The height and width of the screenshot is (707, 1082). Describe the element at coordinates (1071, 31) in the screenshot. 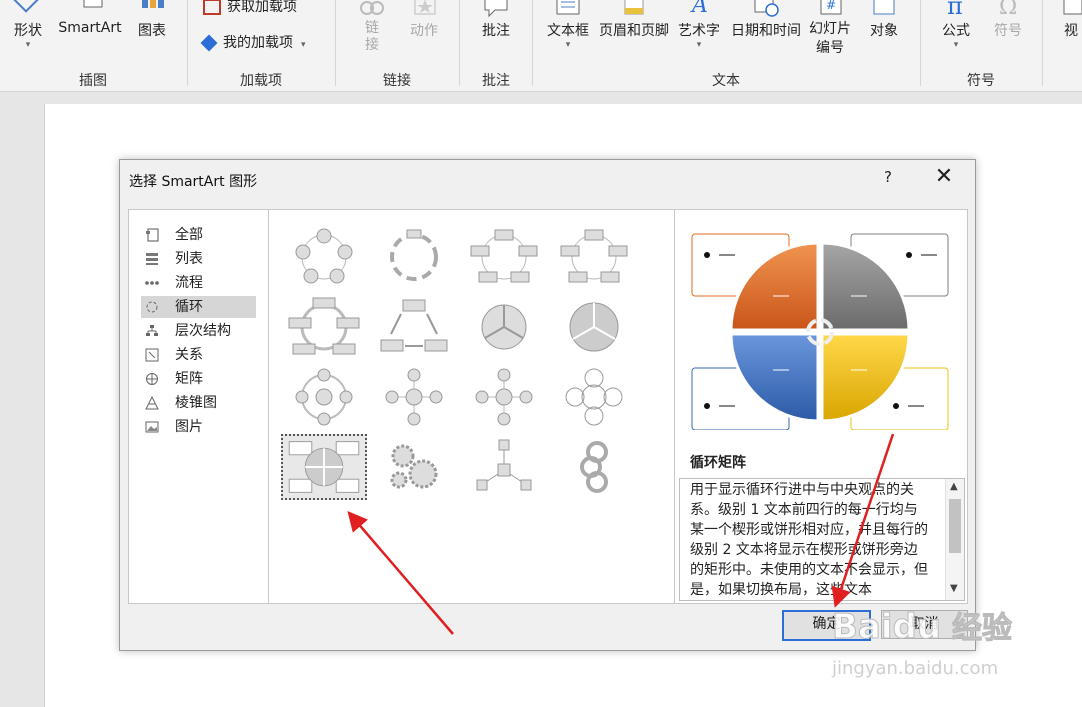

I see `view-label: 视` at that location.